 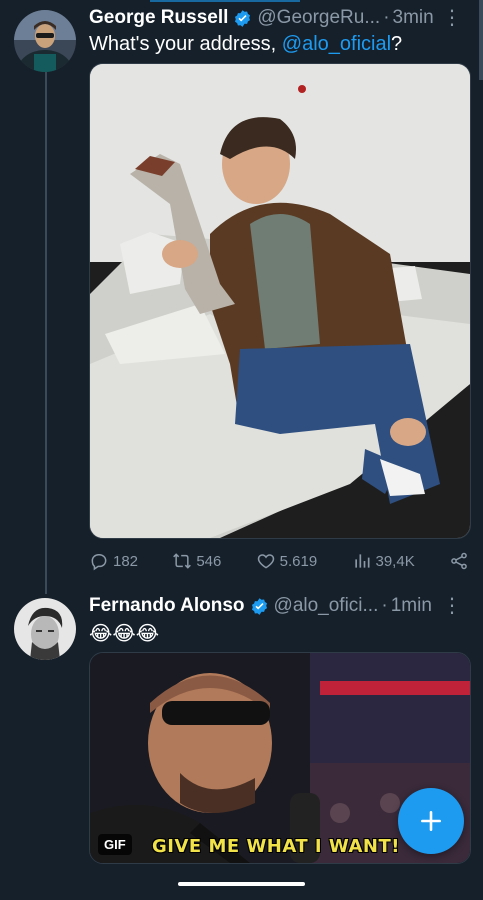 I want to click on reply-button: 182, so click(x=113, y=561).